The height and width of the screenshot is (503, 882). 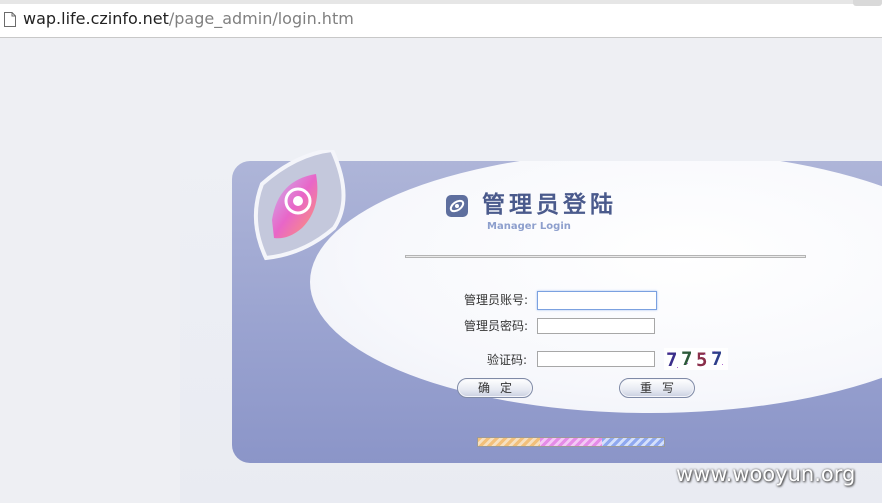 What do you see at coordinates (495, 388) in the screenshot?
I see `confirm-button: 确定` at bounding box center [495, 388].